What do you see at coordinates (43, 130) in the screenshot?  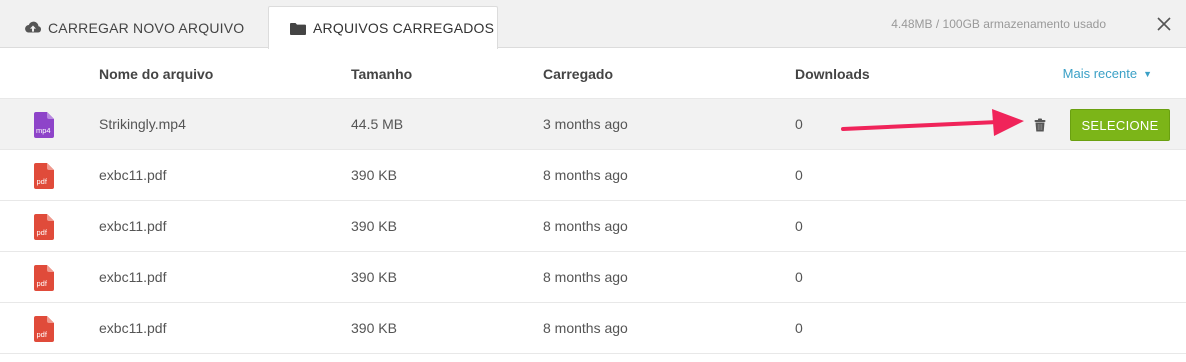 I see `svg-text: mp4` at bounding box center [43, 130].